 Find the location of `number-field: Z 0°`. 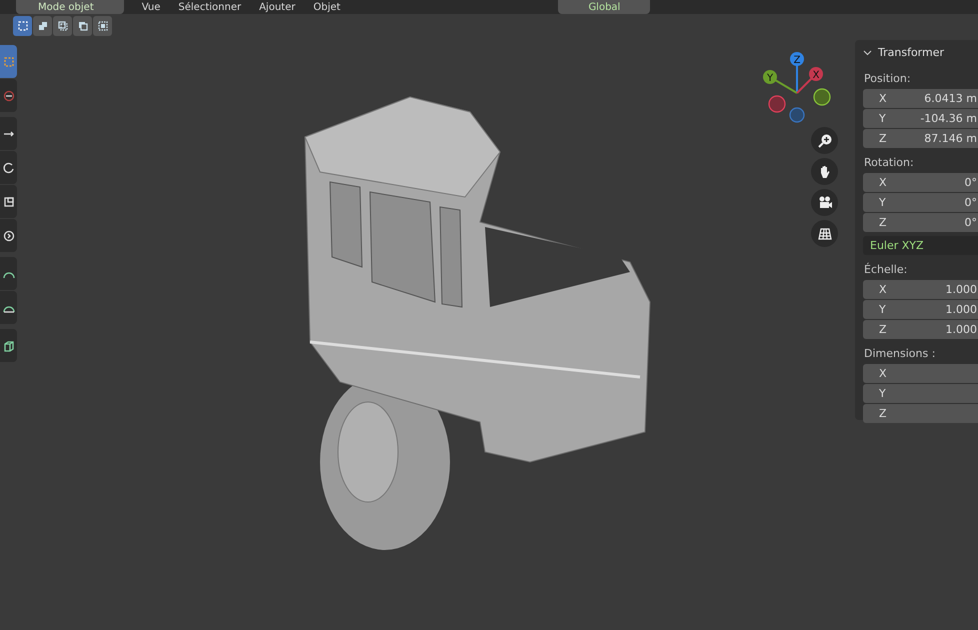

number-field: Z 0° is located at coordinates (920, 222).